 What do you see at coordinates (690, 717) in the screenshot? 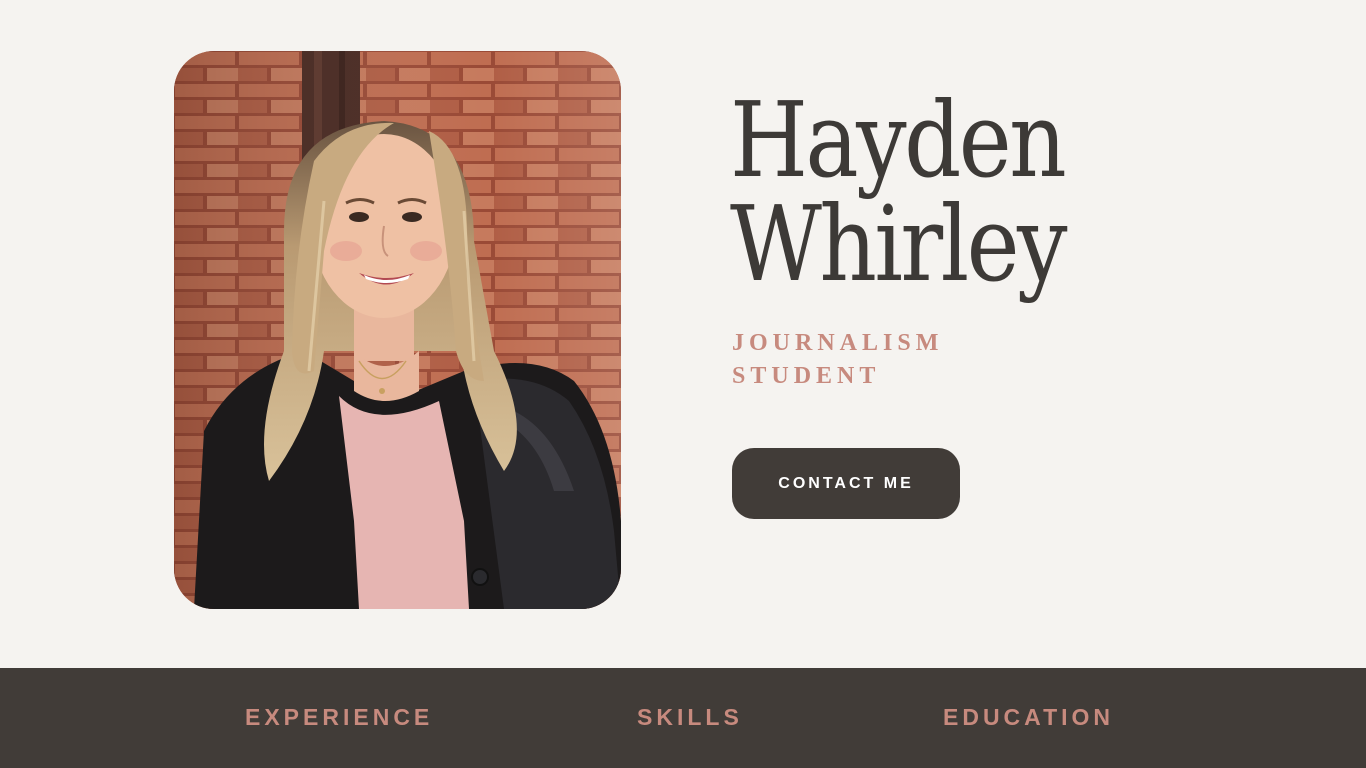
I see `nav-skills-link: SKILLS` at bounding box center [690, 717].